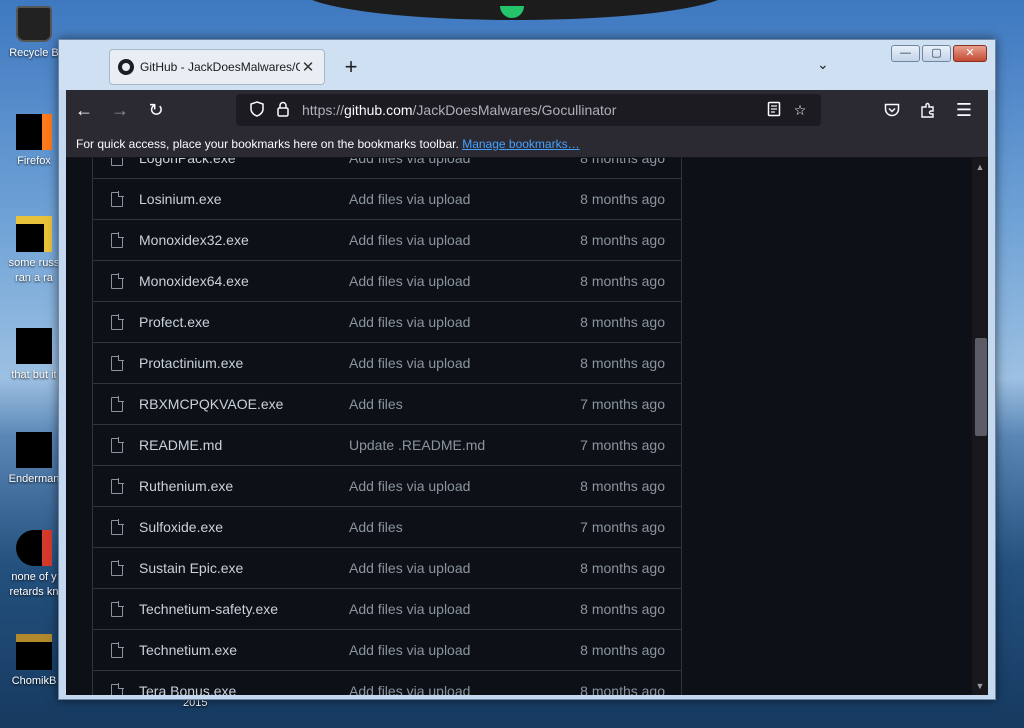 Image resolution: width=1024 pixels, height=728 pixels. Describe the element at coordinates (244, 404) in the screenshot. I see `file-name-link: RBXMCPQKVAOE.exe` at that location.